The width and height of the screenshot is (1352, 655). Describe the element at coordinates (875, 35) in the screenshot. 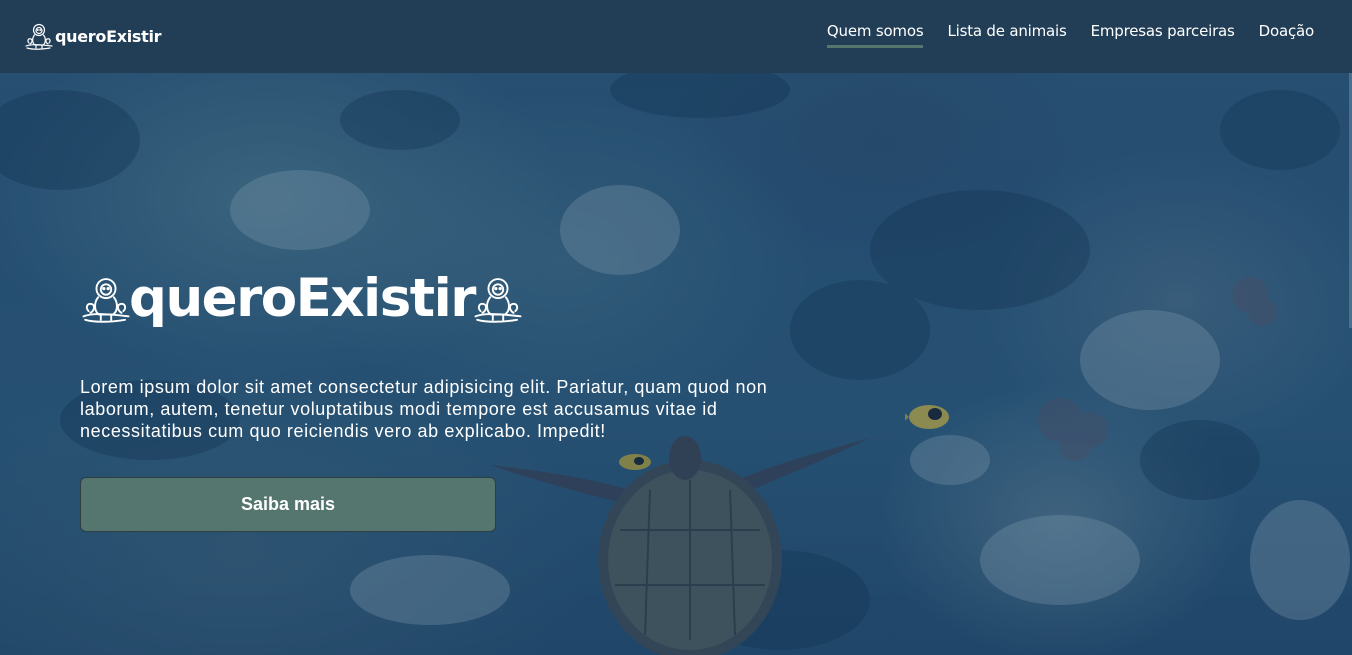

I see `nav-item-quem-somos: Quem somos` at that location.